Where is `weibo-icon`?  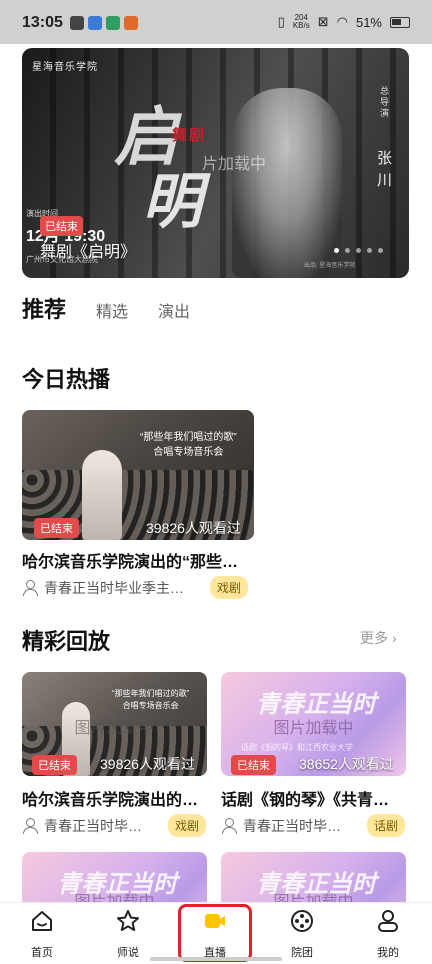 weibo-icon is located at coordinates (131, 23).